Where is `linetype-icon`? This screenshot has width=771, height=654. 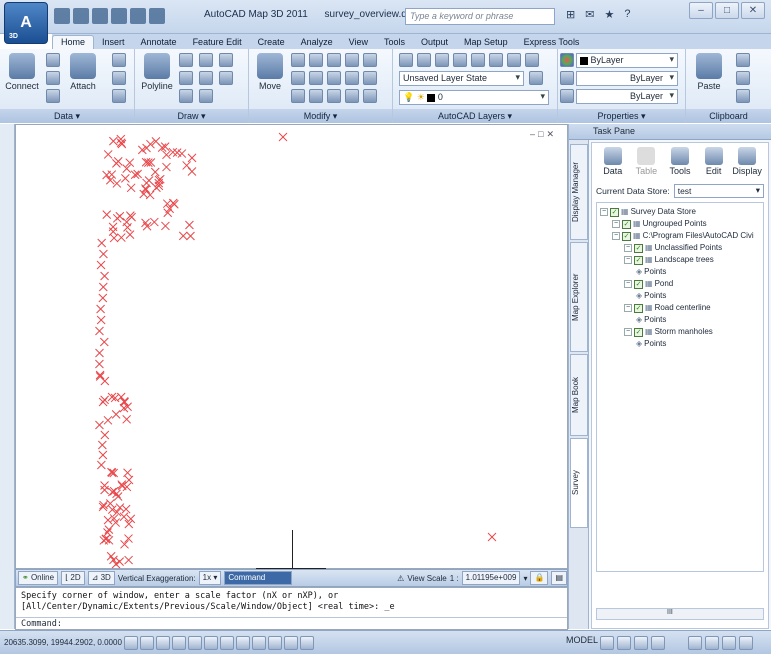 linetype-icon is located at coordinates (567, 78).